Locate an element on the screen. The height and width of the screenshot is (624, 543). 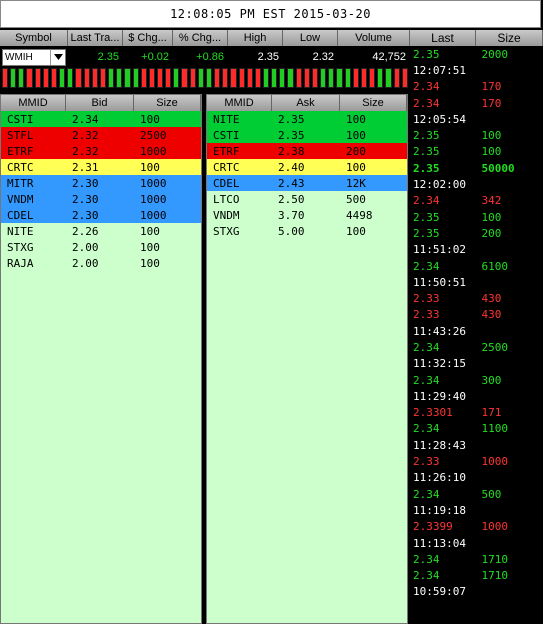
ts-time-stamp: 11:29:40 is located at coordinates (439, 396).